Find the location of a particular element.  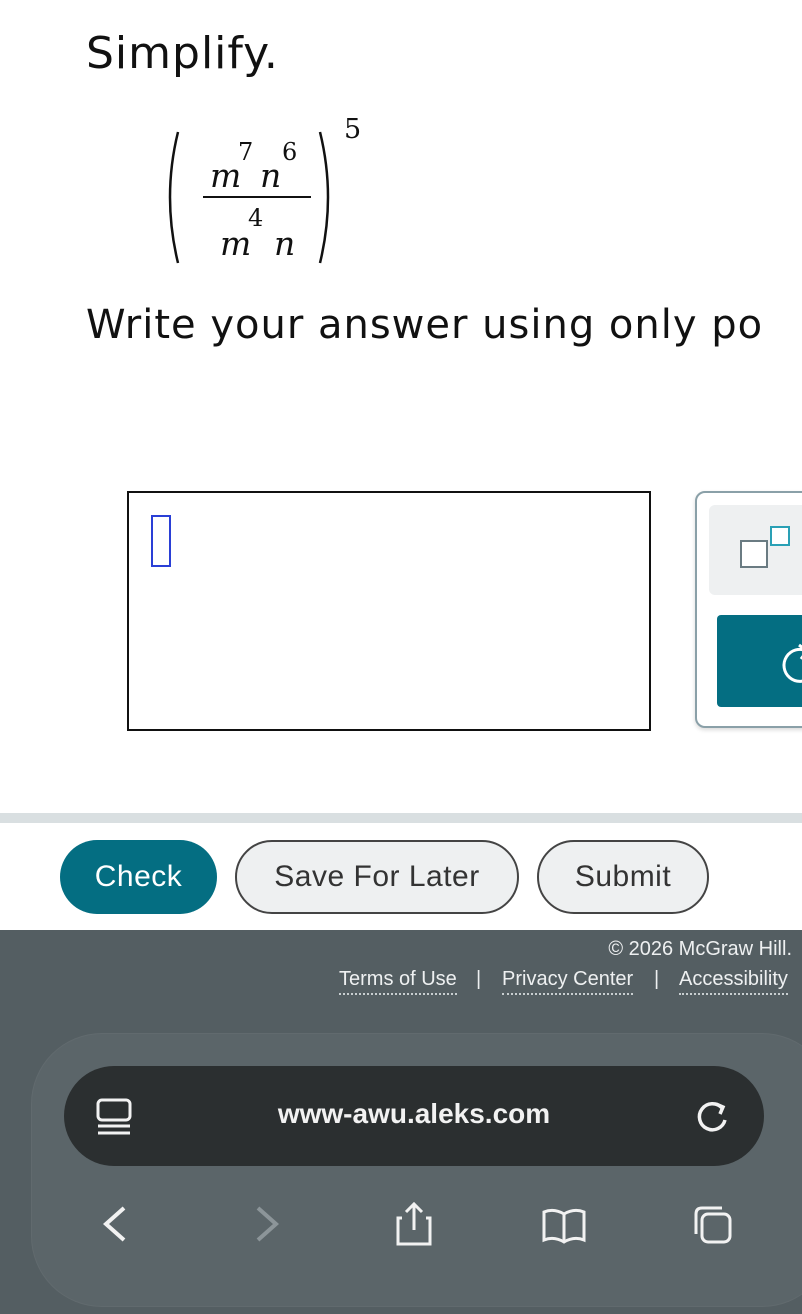

numerator-var-m: m is located at coordinates (226, 175).